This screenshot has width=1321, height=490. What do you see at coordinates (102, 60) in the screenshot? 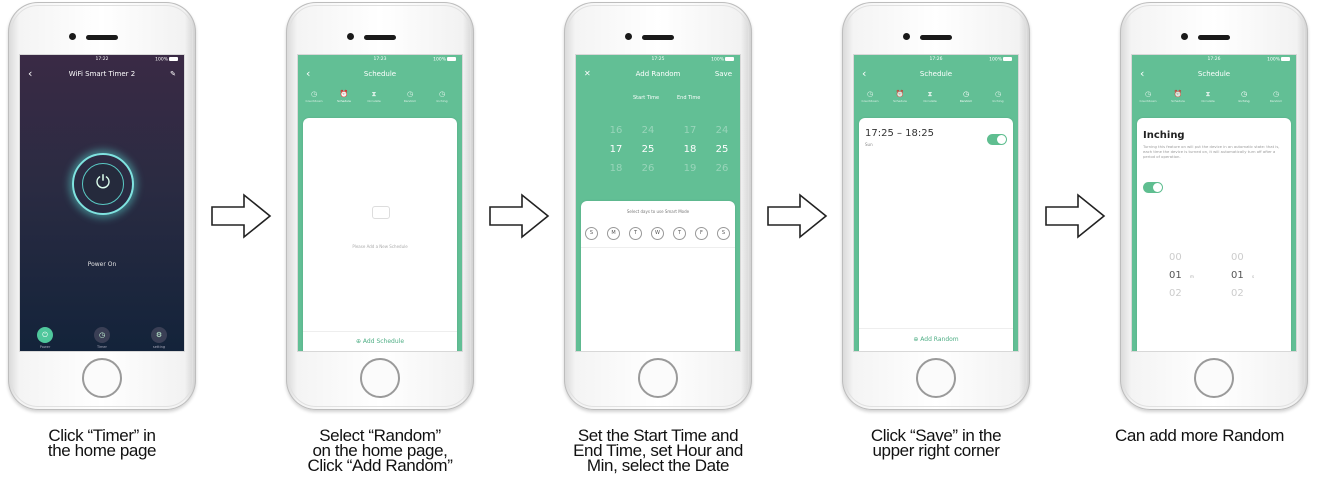
I see `status-bar: 17:22 100%` at bounding box center [102, 60].